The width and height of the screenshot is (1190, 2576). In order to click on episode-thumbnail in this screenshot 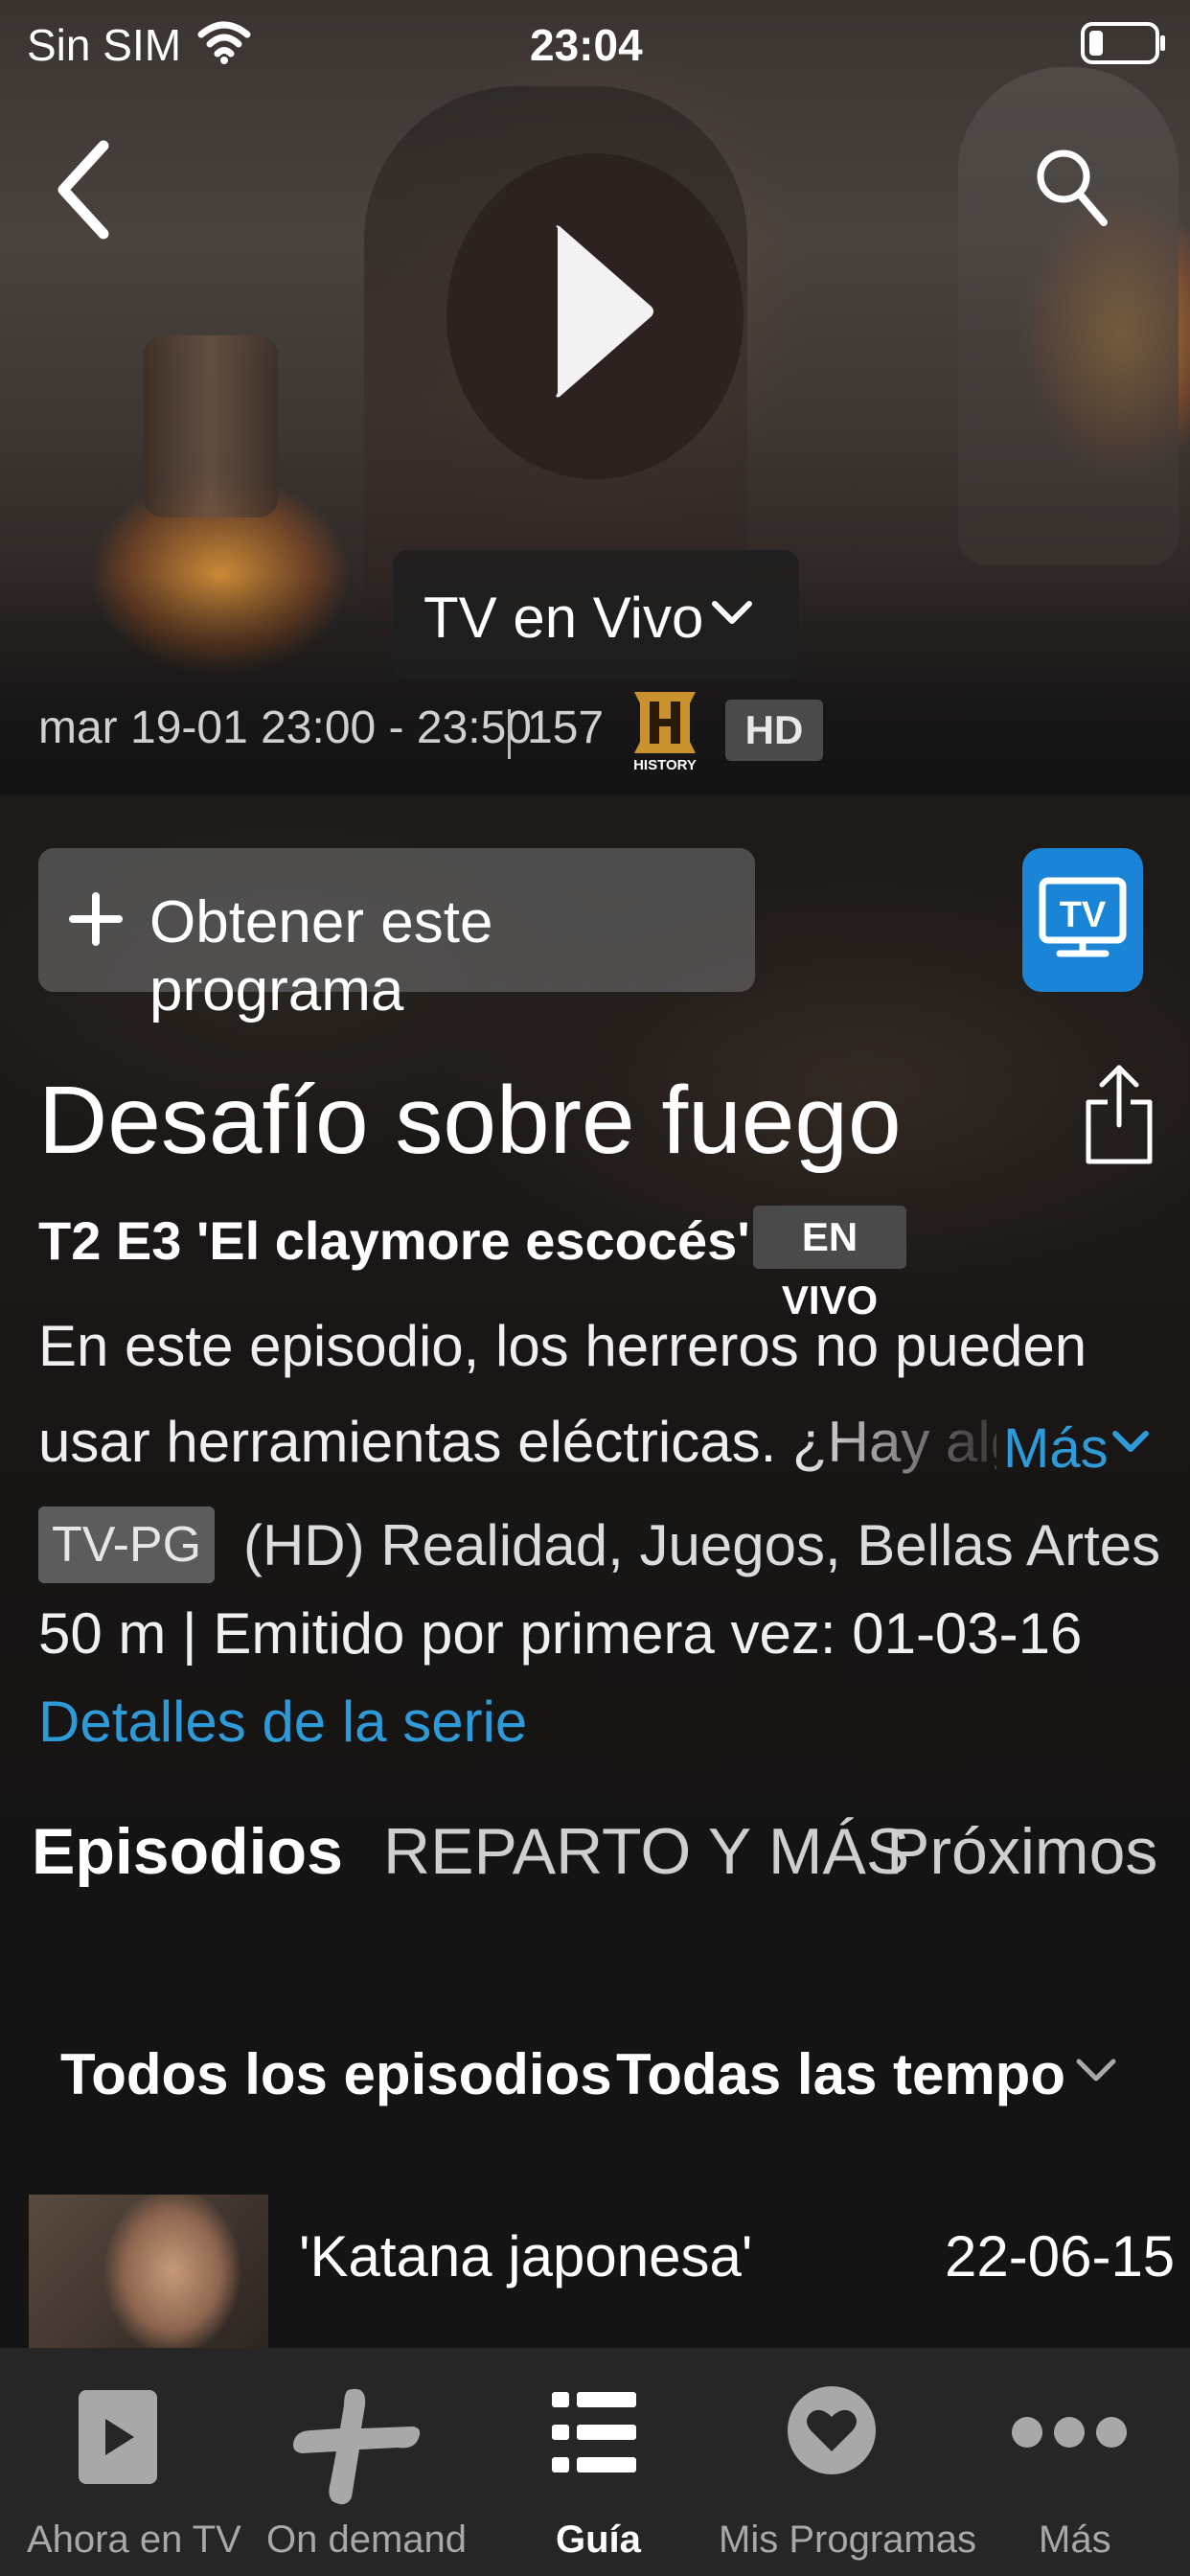, I will do `click(148, 2271)`.